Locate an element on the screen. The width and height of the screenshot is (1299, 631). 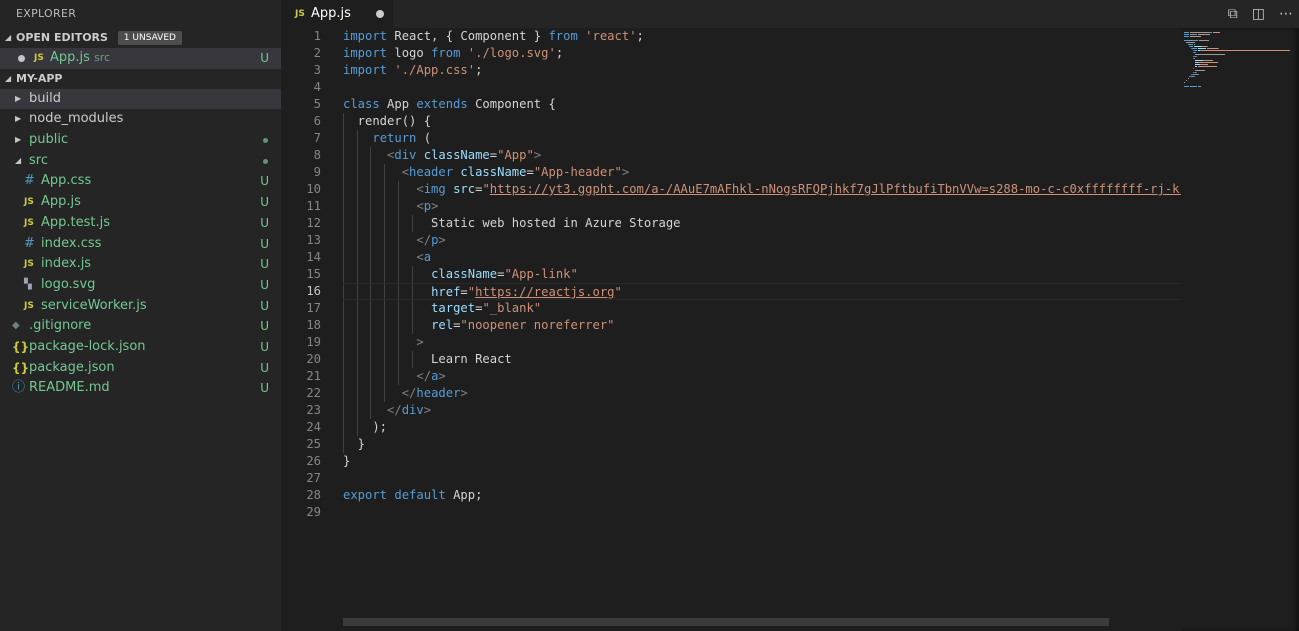
project-header: ◢ MY-APP is located at coordinates (140, 79).